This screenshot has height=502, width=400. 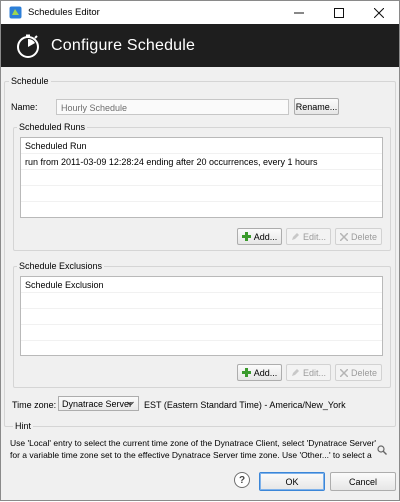 I want to click on exclusions-delete-button: Delete, so click(x=358, y=372).